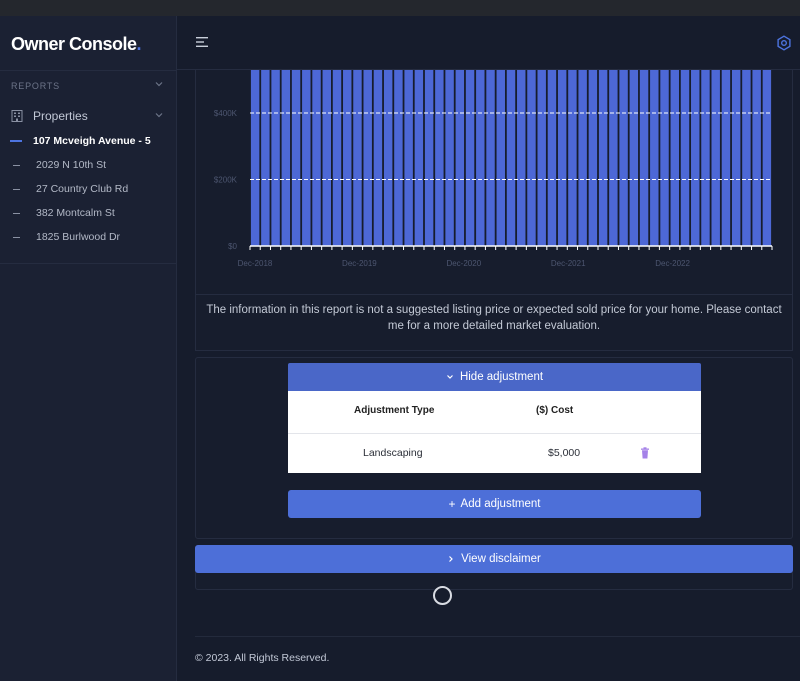  Describe the element at coordinates (255, 263) in the screenshot. I see `x-tick-label: Dec-2018` at that location.